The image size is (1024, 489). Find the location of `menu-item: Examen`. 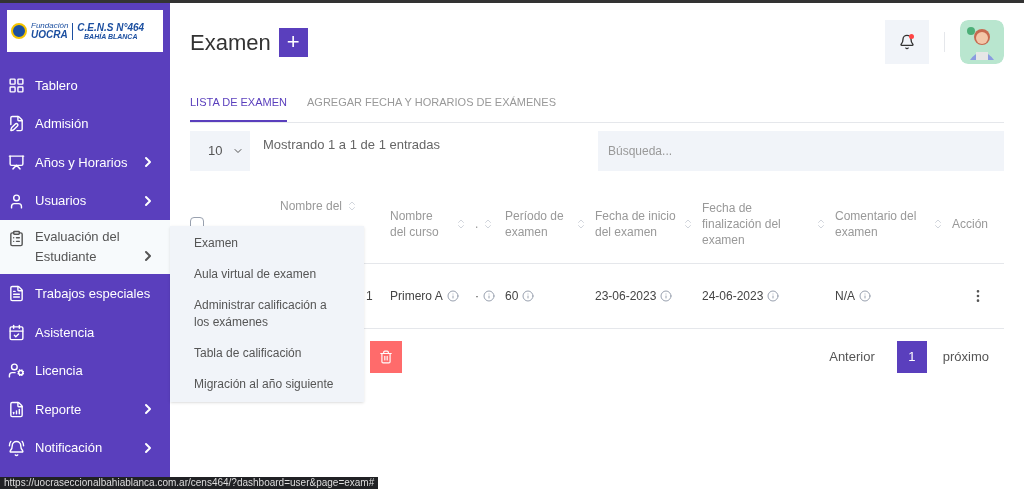

menu-item: Examen is located at coordinates (267, 243).